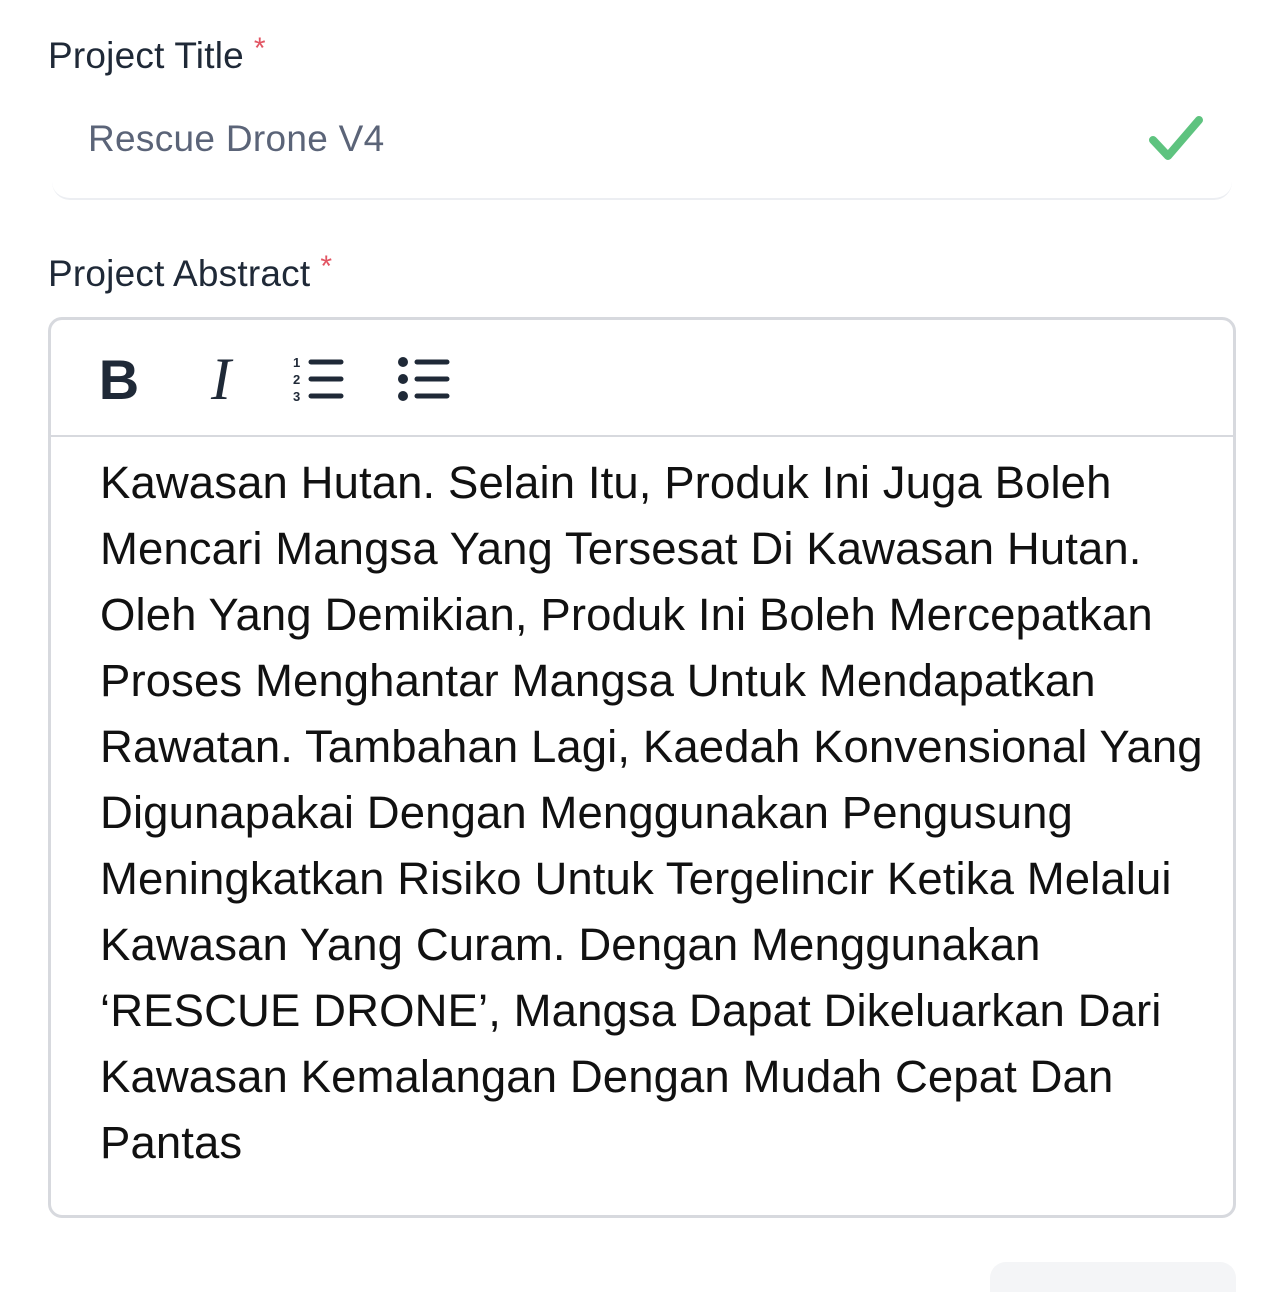  I want to click on check-icon, so click(1176, 138).